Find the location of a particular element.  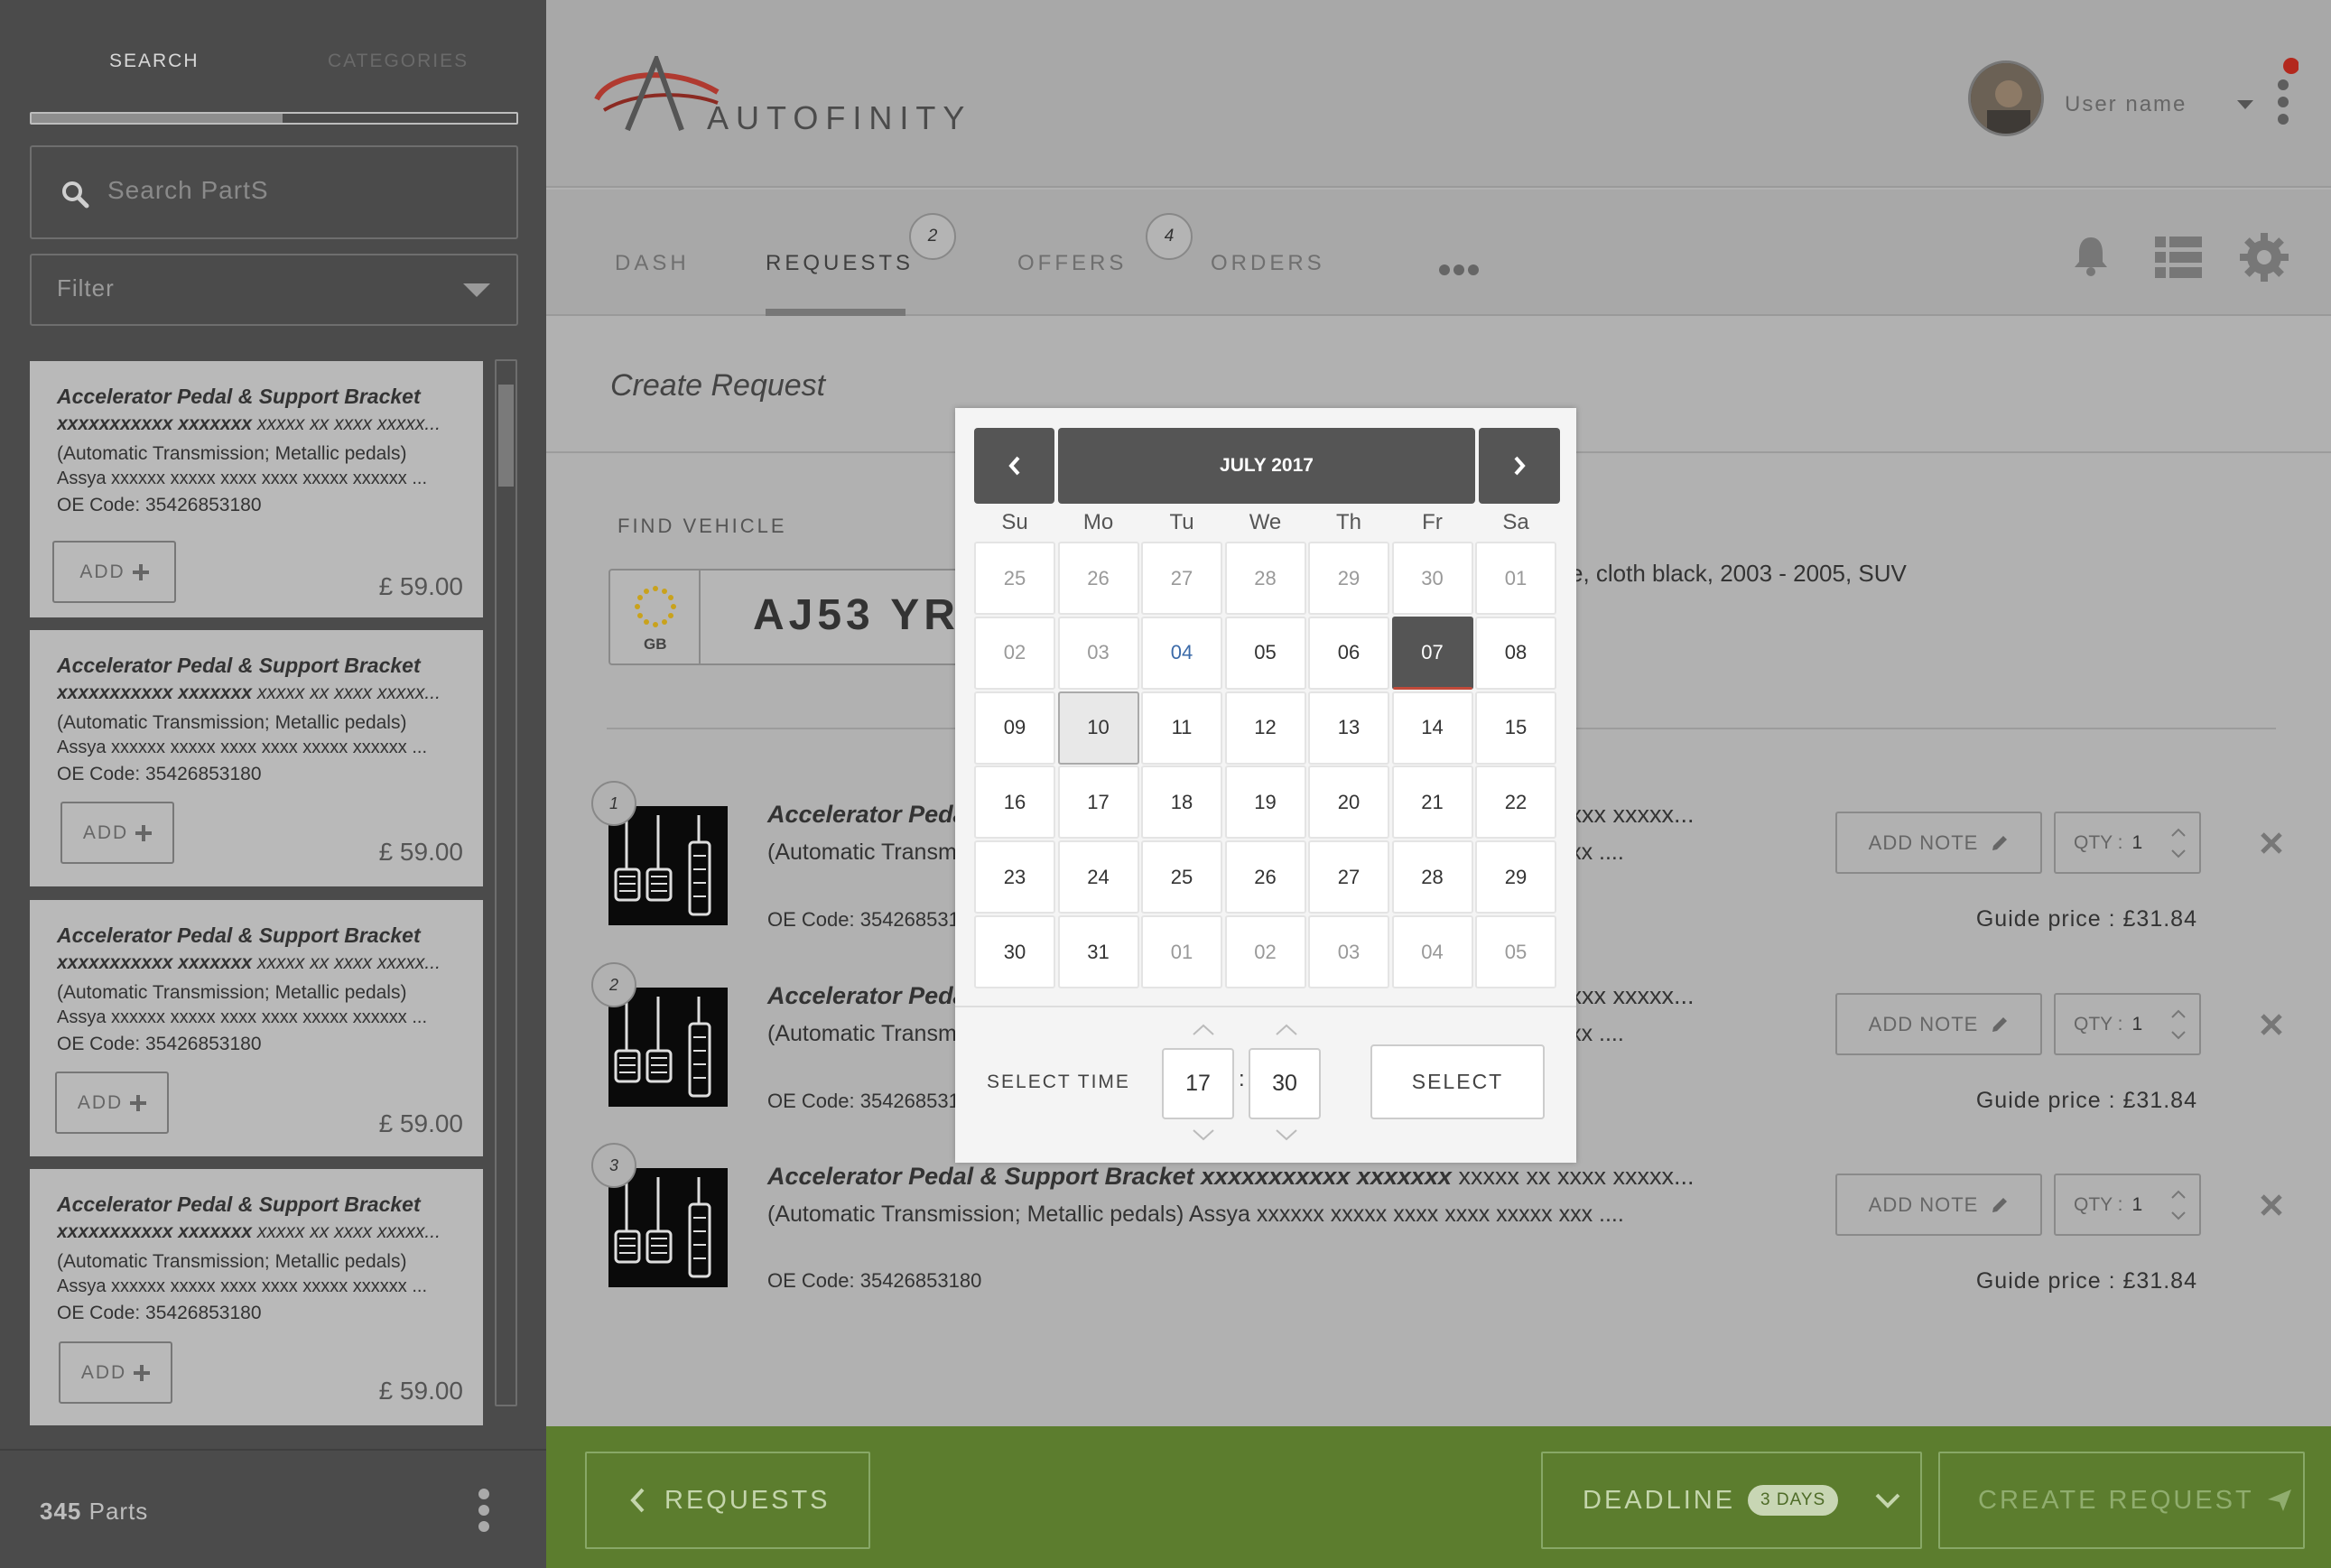

calendar-day: 24 is located at coordinates (1098, 877).